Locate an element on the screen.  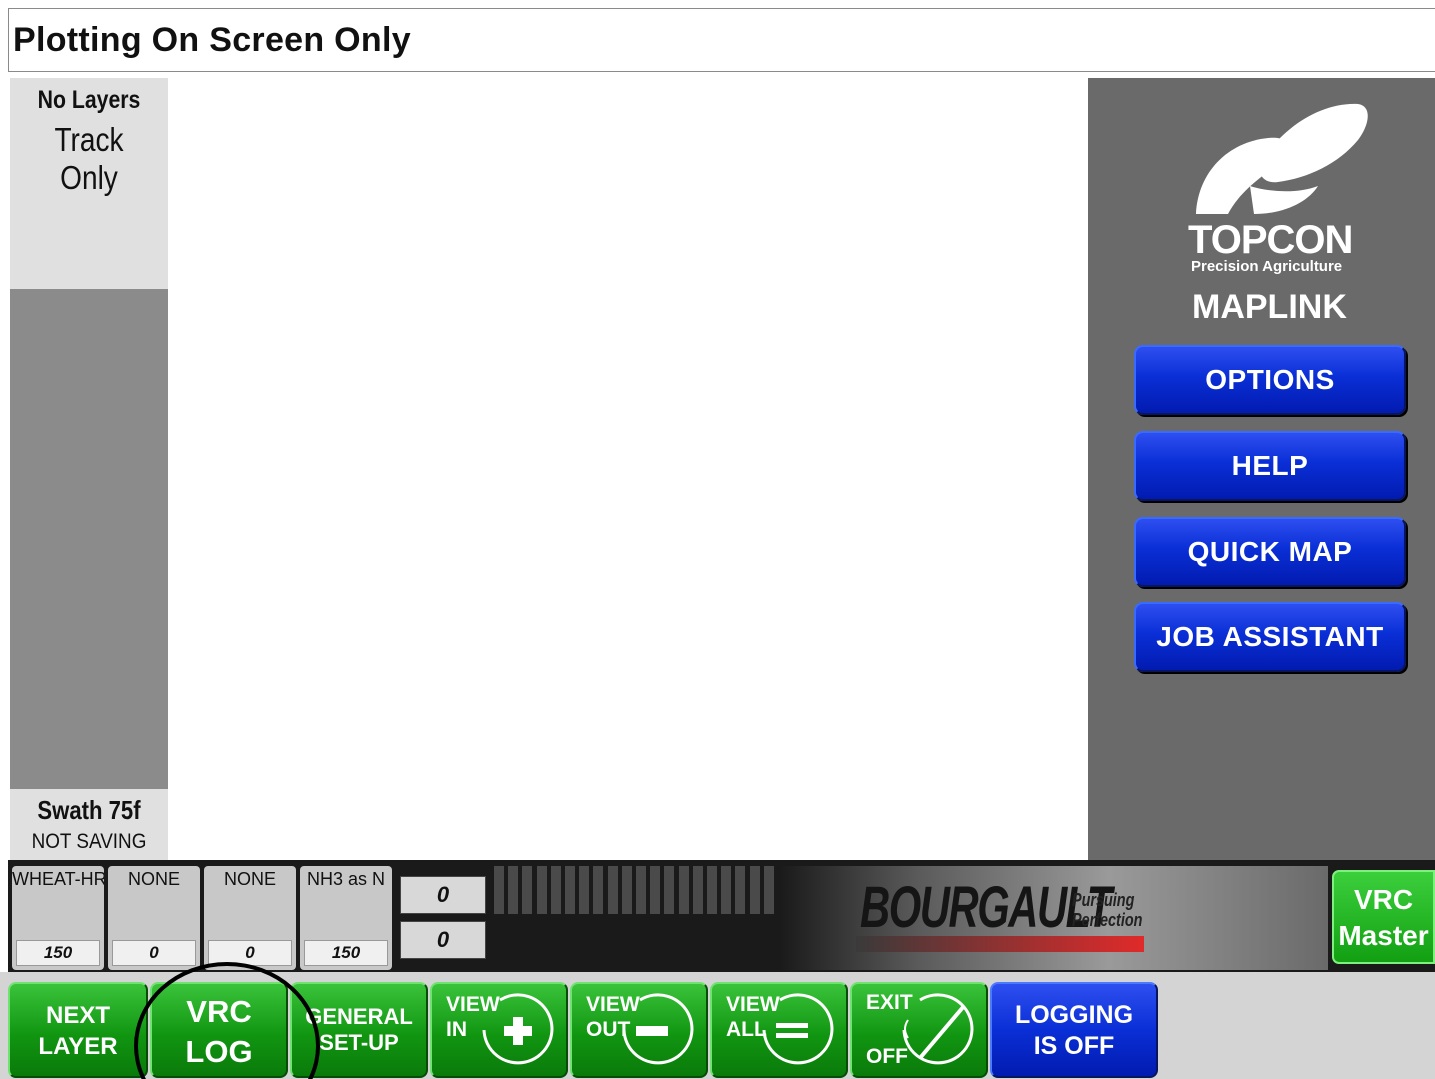
exit-off-button: EXIT OFF is located at coordinates (919, 1030).